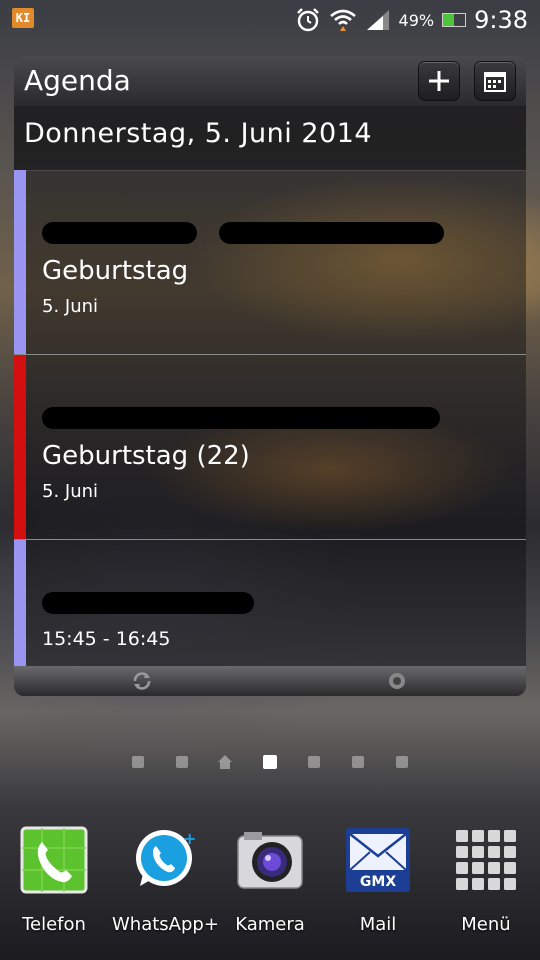 This screenshot has height=960, width=540. Describe the element at coordinates (501, 20) in the screenshot. I see `clock: 9:38` at that location.